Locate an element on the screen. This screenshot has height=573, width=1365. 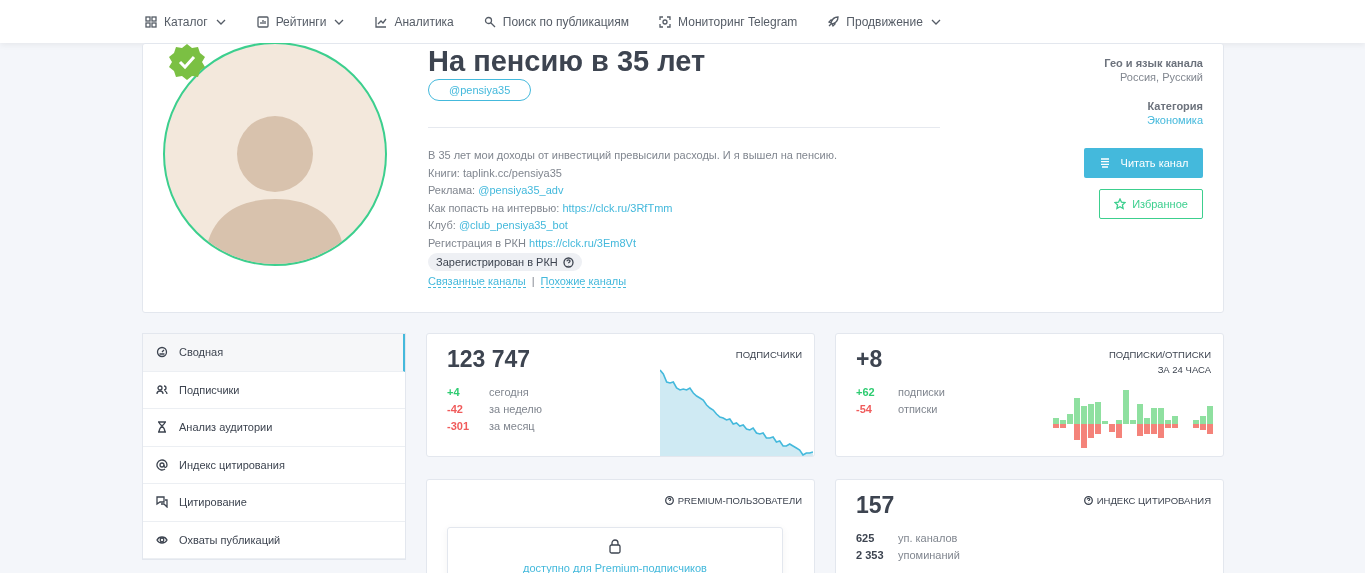
star-icon is located at coordinates (1120, 204).